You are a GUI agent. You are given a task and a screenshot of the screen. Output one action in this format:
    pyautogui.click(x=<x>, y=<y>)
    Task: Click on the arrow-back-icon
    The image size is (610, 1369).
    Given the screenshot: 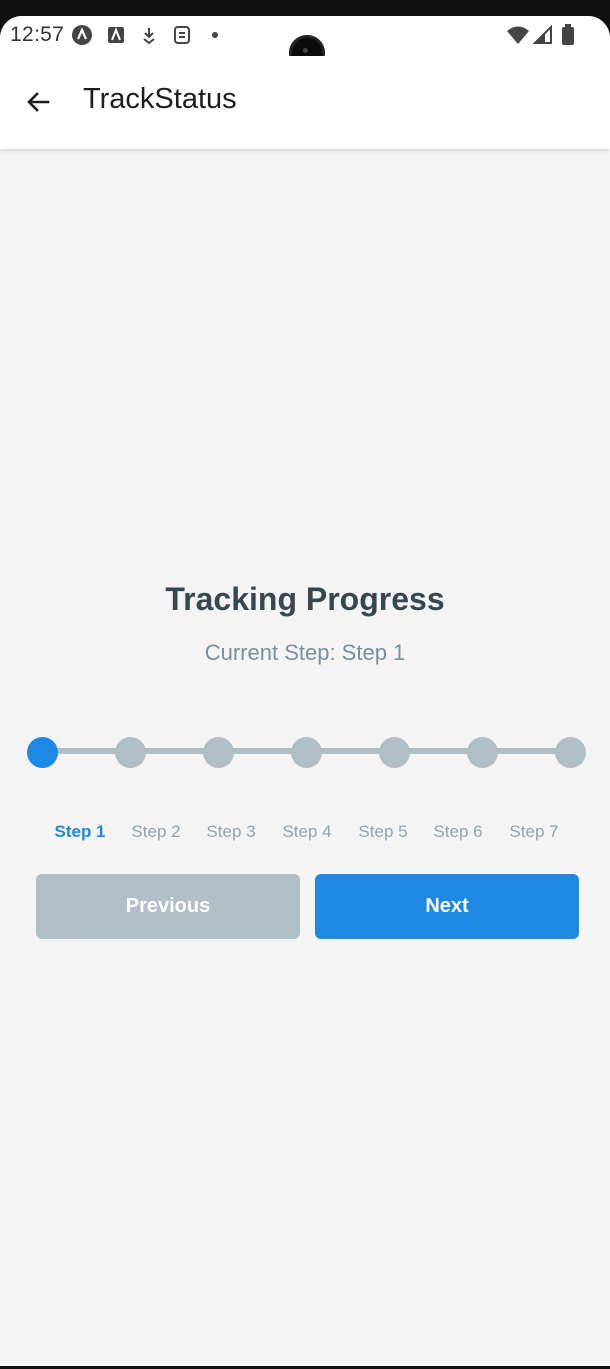 What is the action you would take?
    pyautogui.click(x=38, y=102)
    